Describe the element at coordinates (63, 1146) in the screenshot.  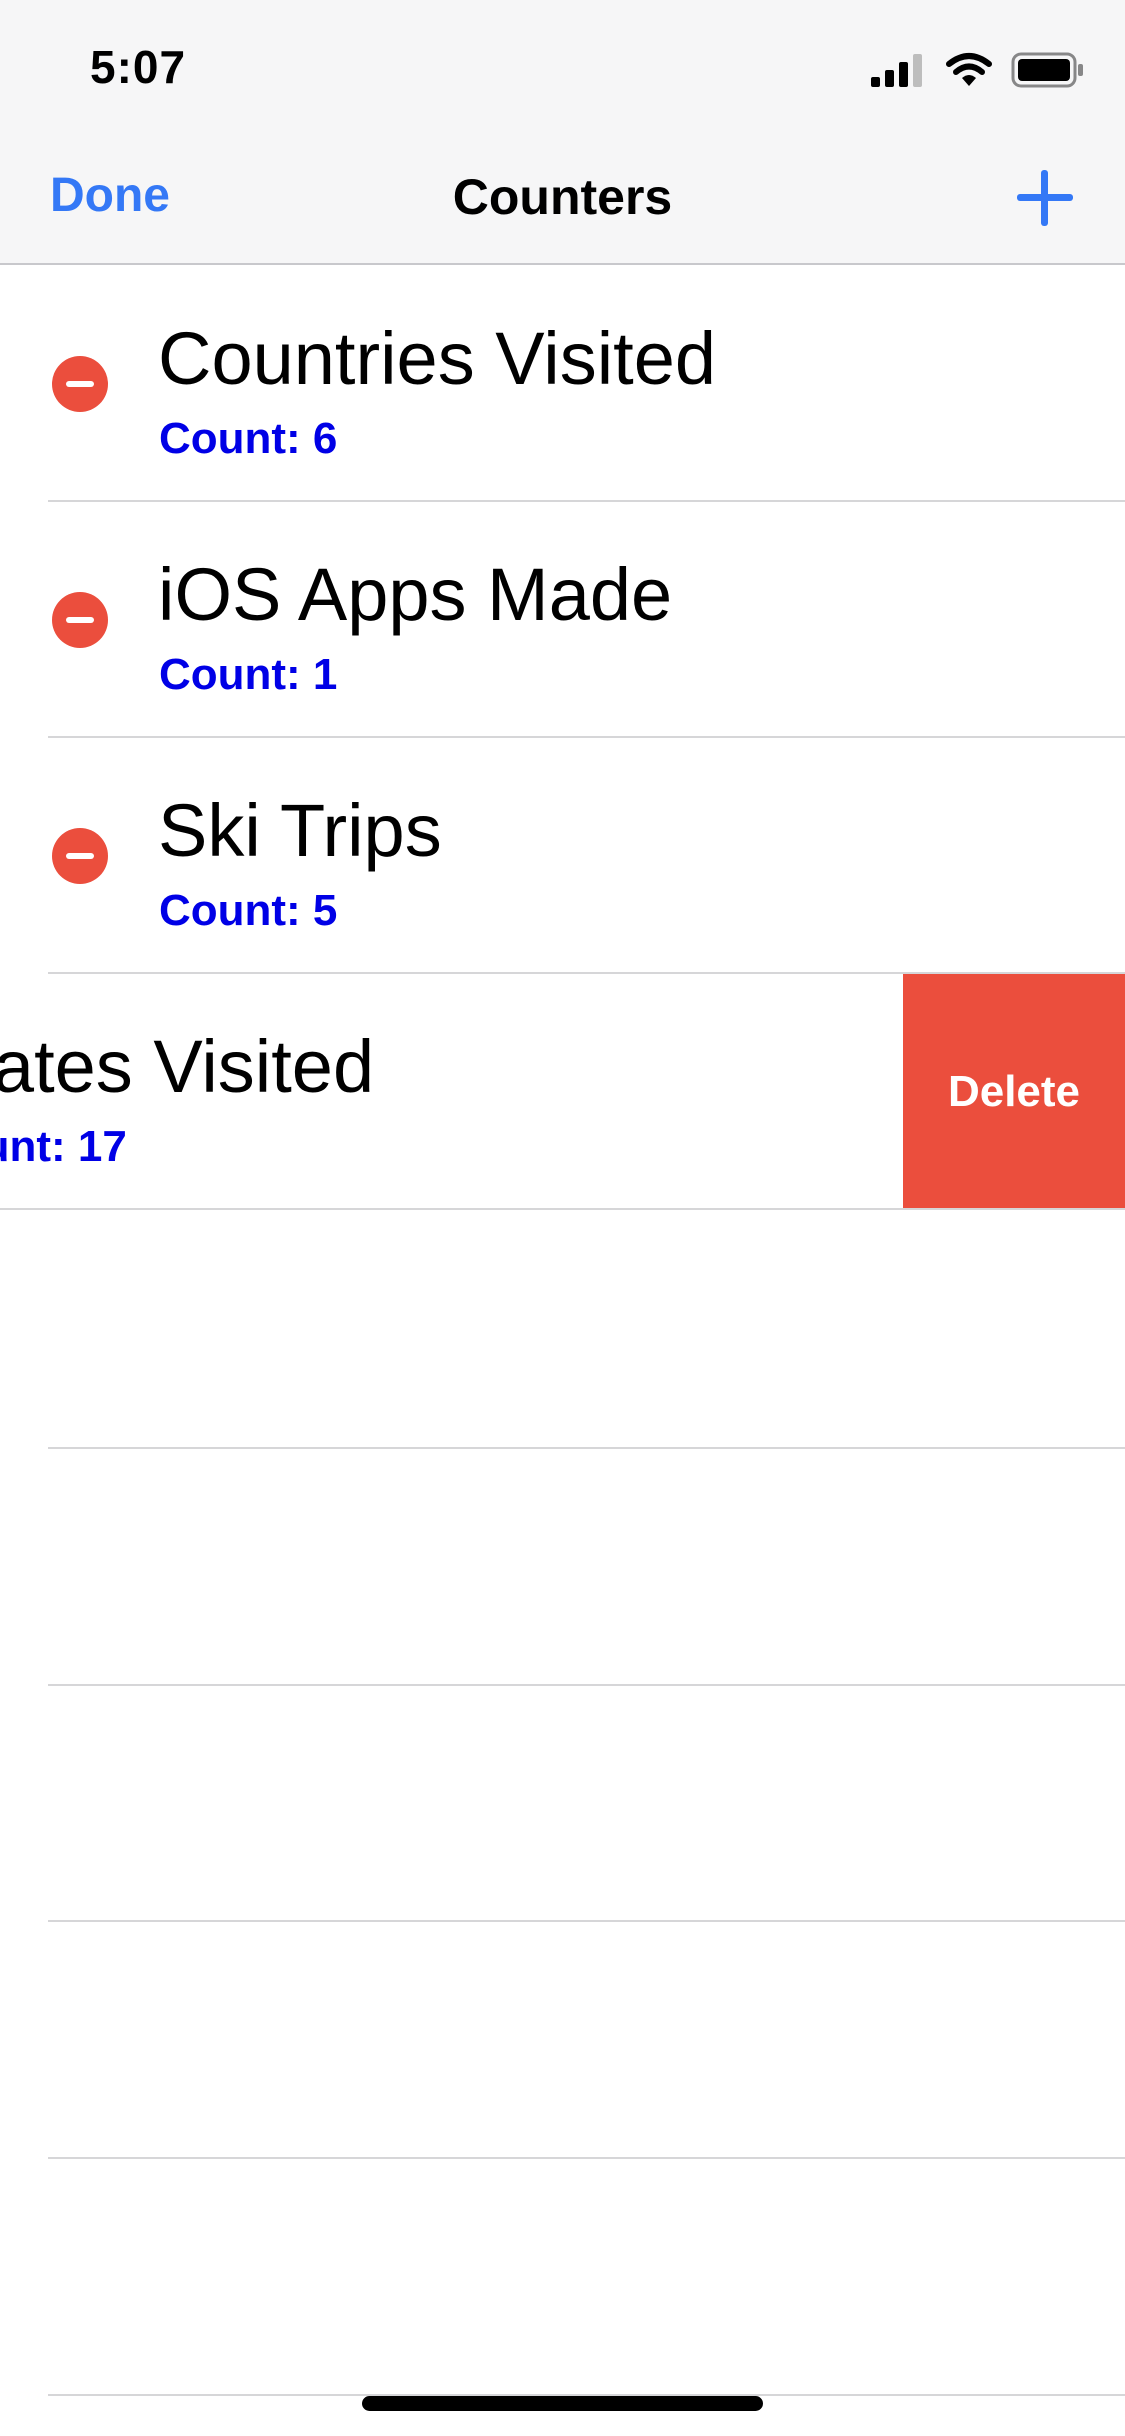
I see `counter-count: Count: 17` at that location.